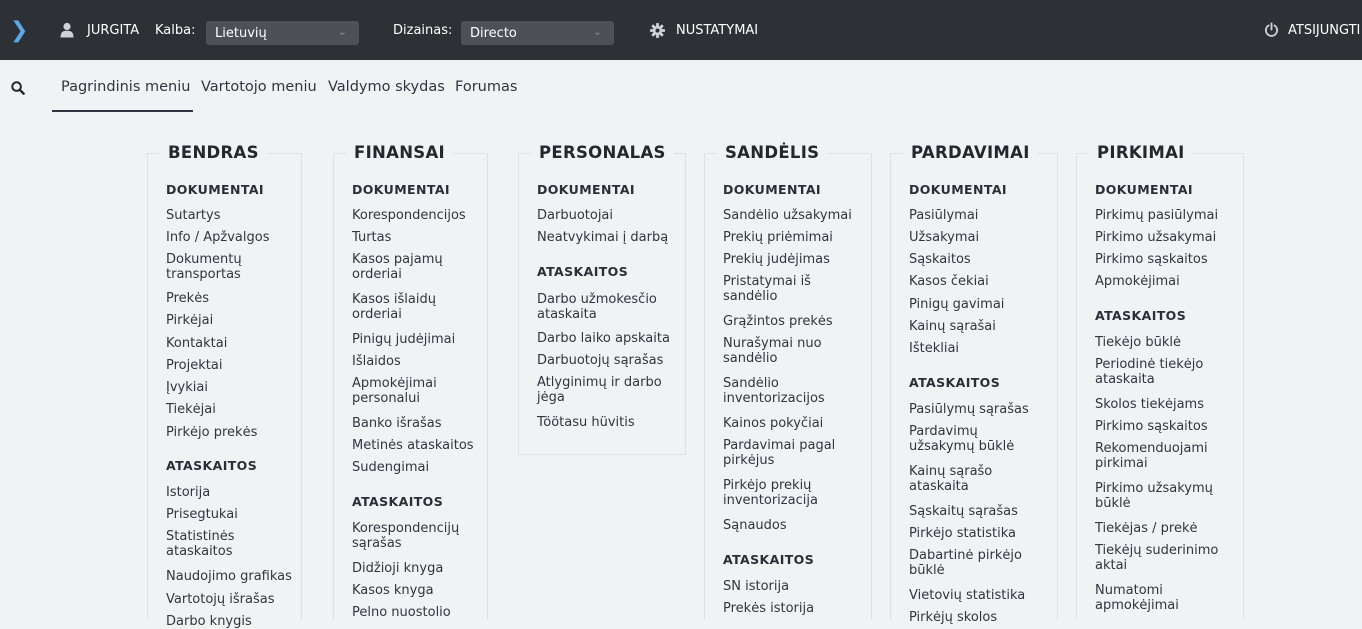  Describe the element at coordinates (282, 33) in the screenshot. I see `language-select: Lietuvių ⌄` at that location.